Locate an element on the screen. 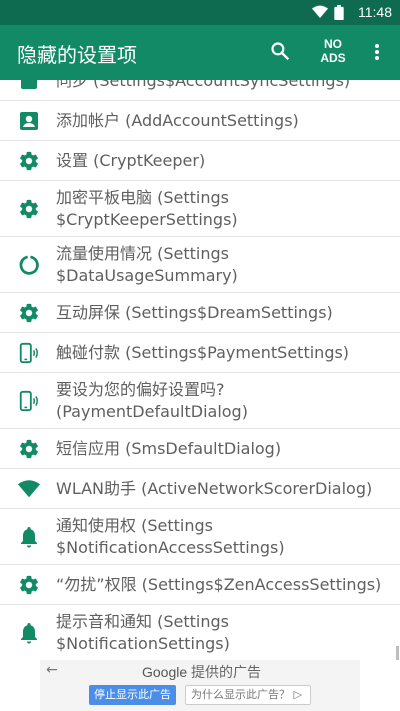 The height and width of the screenshot is (711, 400). status-bar: 11:48 is located at coordinates (200, 12).